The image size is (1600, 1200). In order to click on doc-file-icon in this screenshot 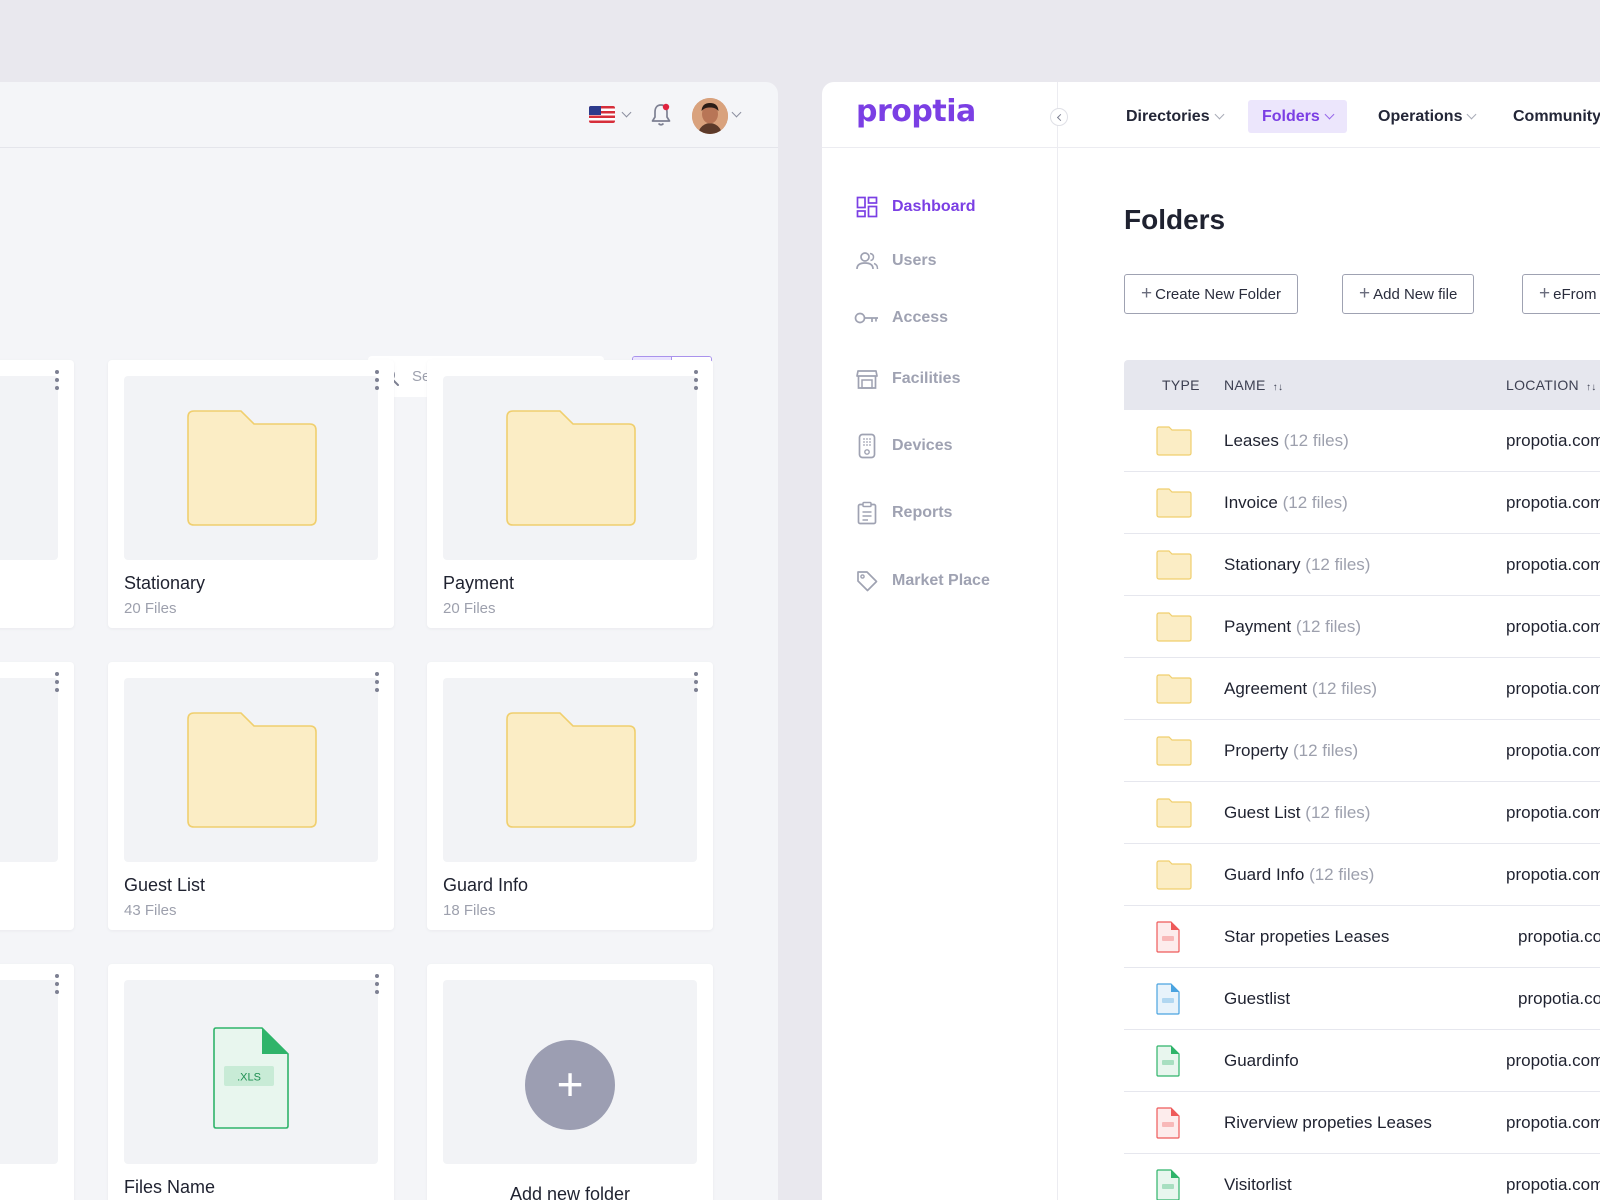, I will do `click(1168, 999)`.